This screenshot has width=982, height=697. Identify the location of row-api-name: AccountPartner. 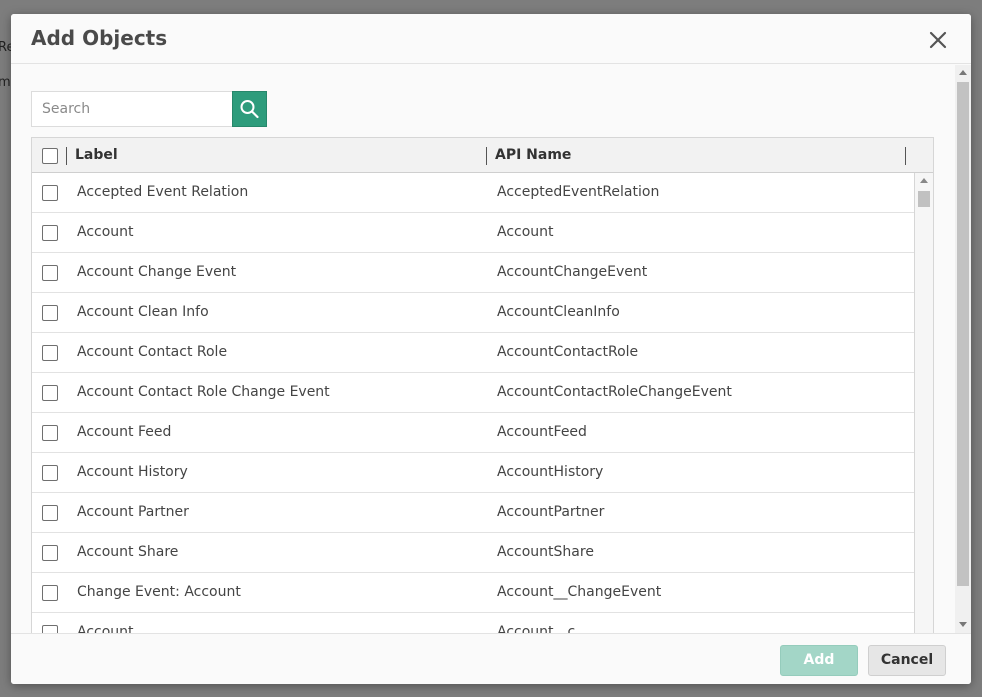
(551, 512).